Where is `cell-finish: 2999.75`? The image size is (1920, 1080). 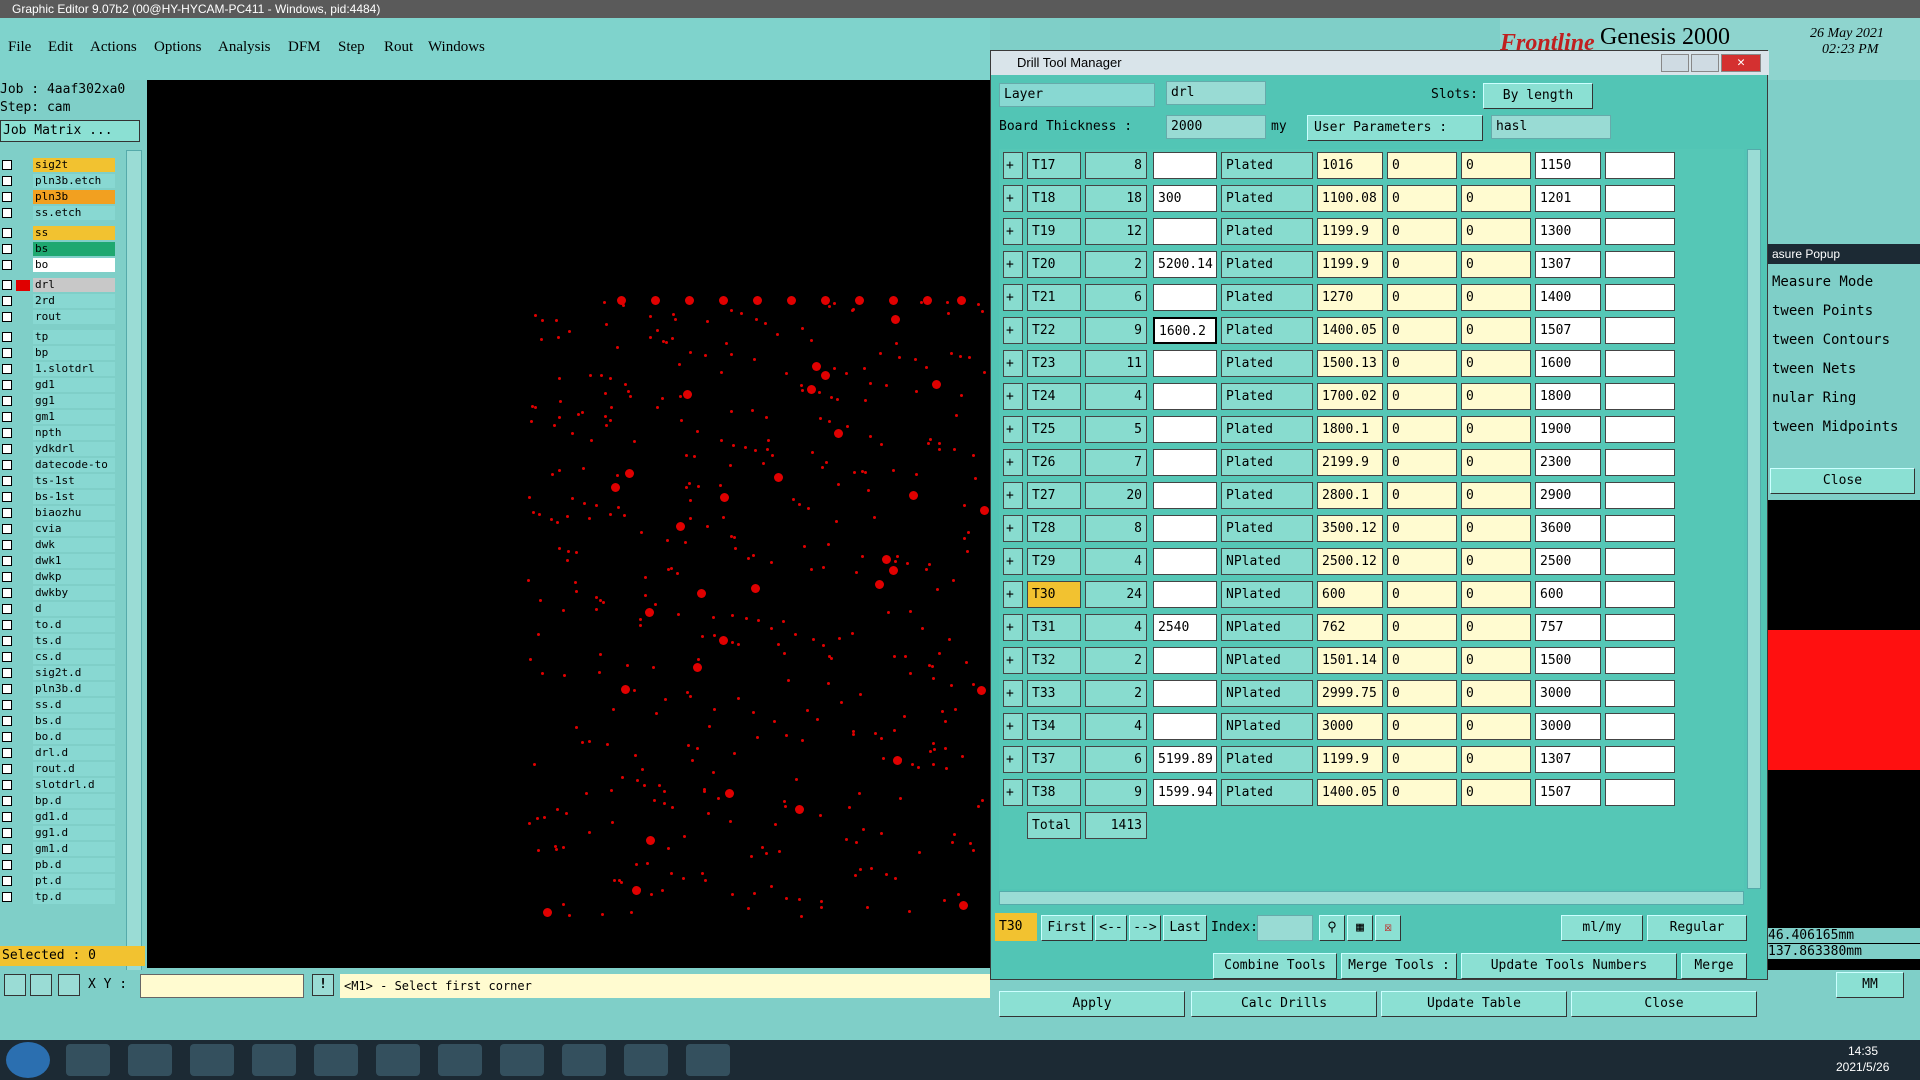
cell-finish: 2999.75 is located at coordinates (1350, 693).